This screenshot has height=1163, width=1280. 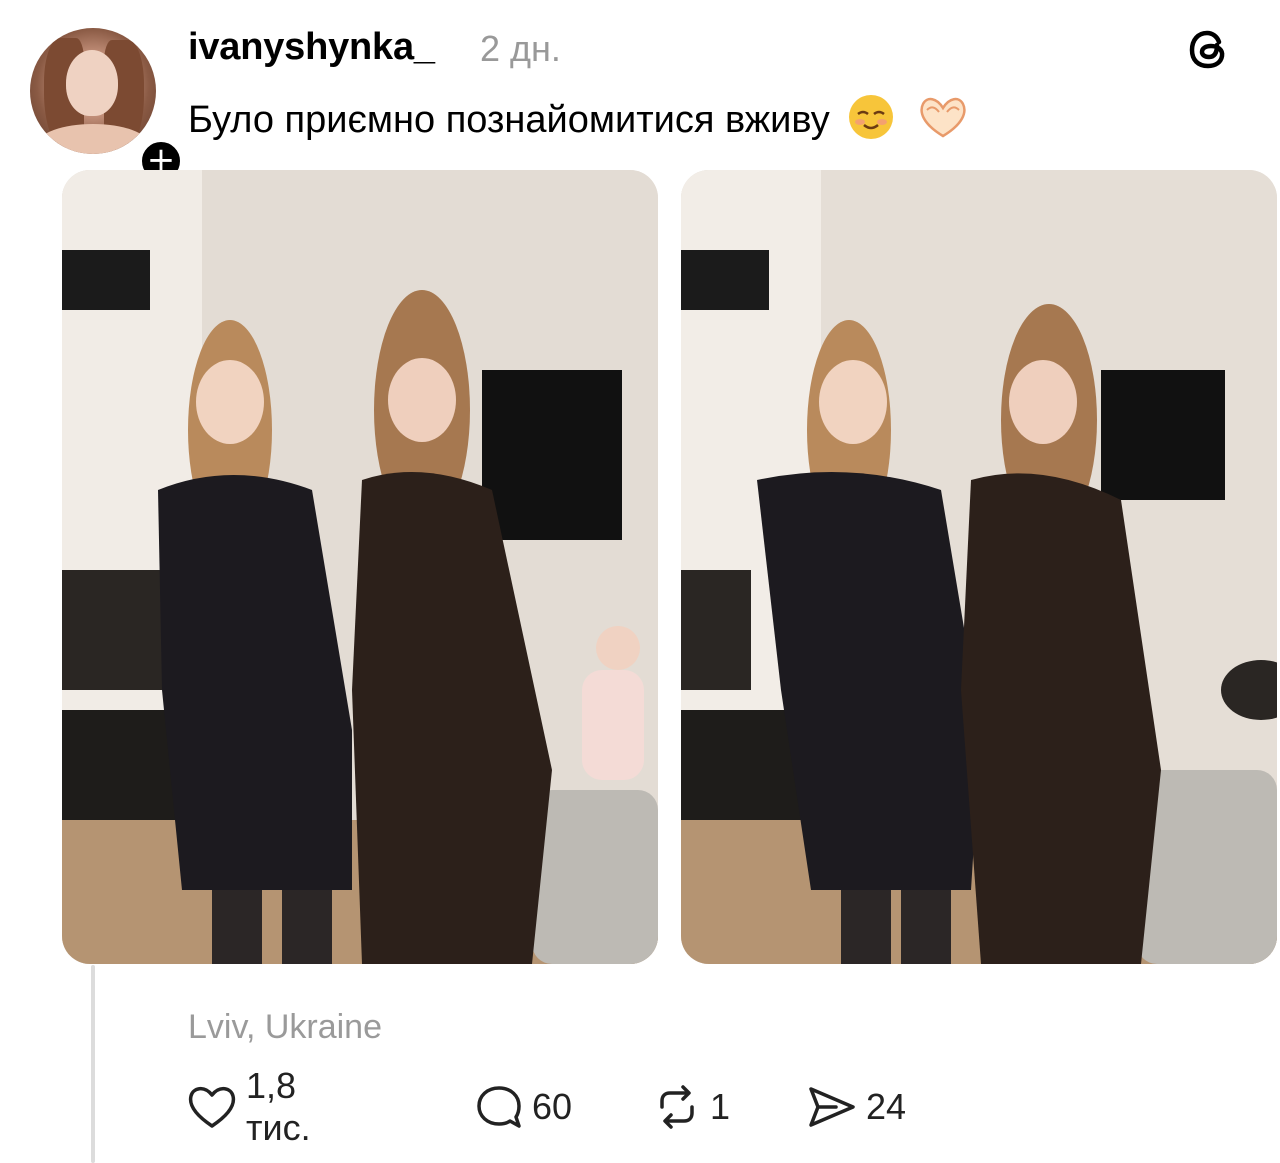 I want to click on comment-button: 60, so click(x=523, y=1107).